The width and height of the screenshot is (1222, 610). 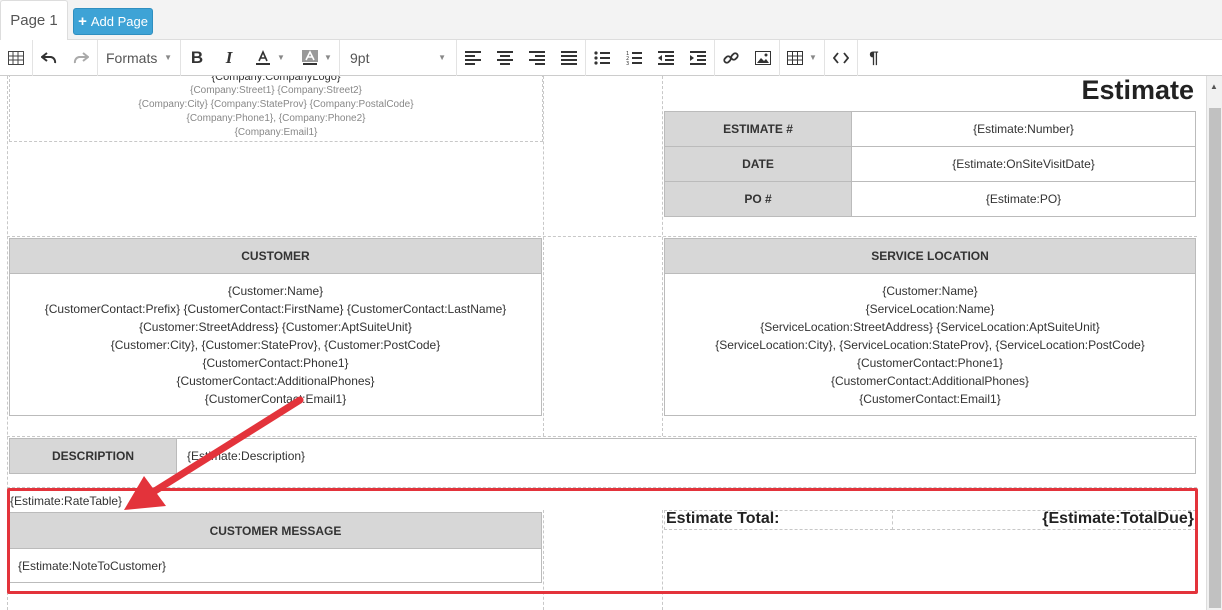 I want to click on formats-dropdown: Formats ▼, so click(x=139, y=58).